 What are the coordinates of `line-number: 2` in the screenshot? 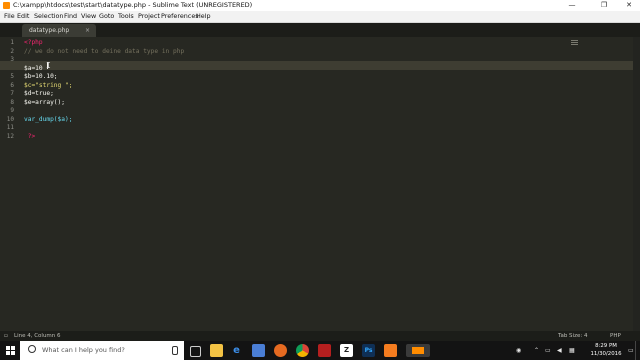 It's located at (12, 51).